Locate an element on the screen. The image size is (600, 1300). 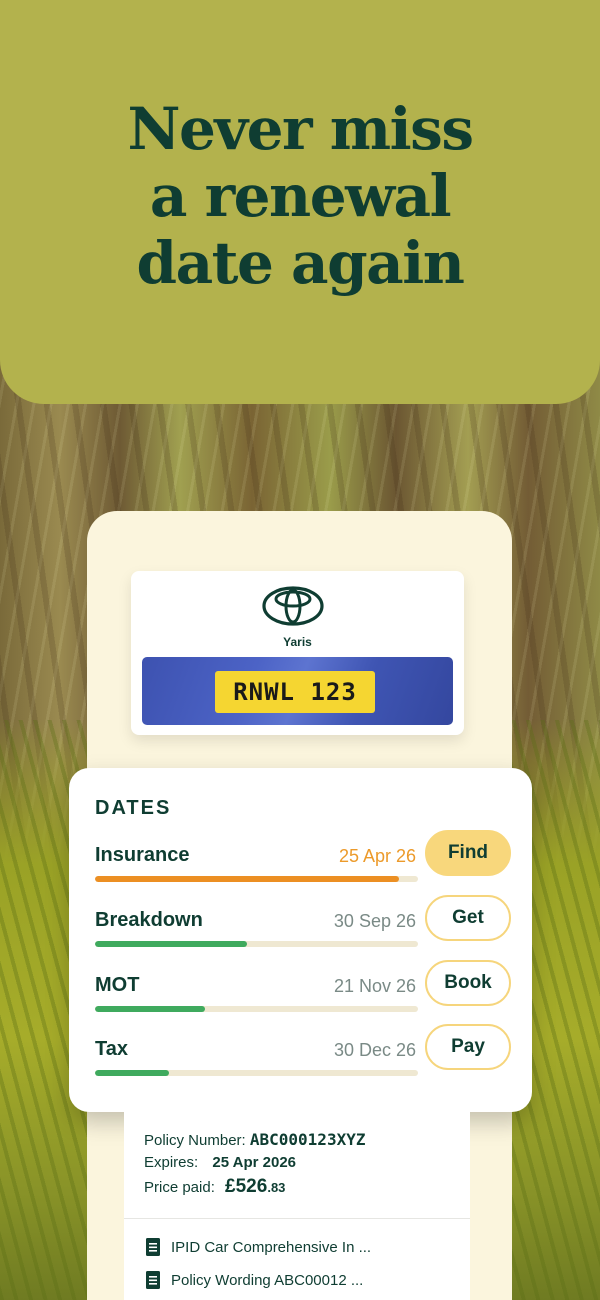
find-insurance-button: Find is located at coordinates (468, 853).